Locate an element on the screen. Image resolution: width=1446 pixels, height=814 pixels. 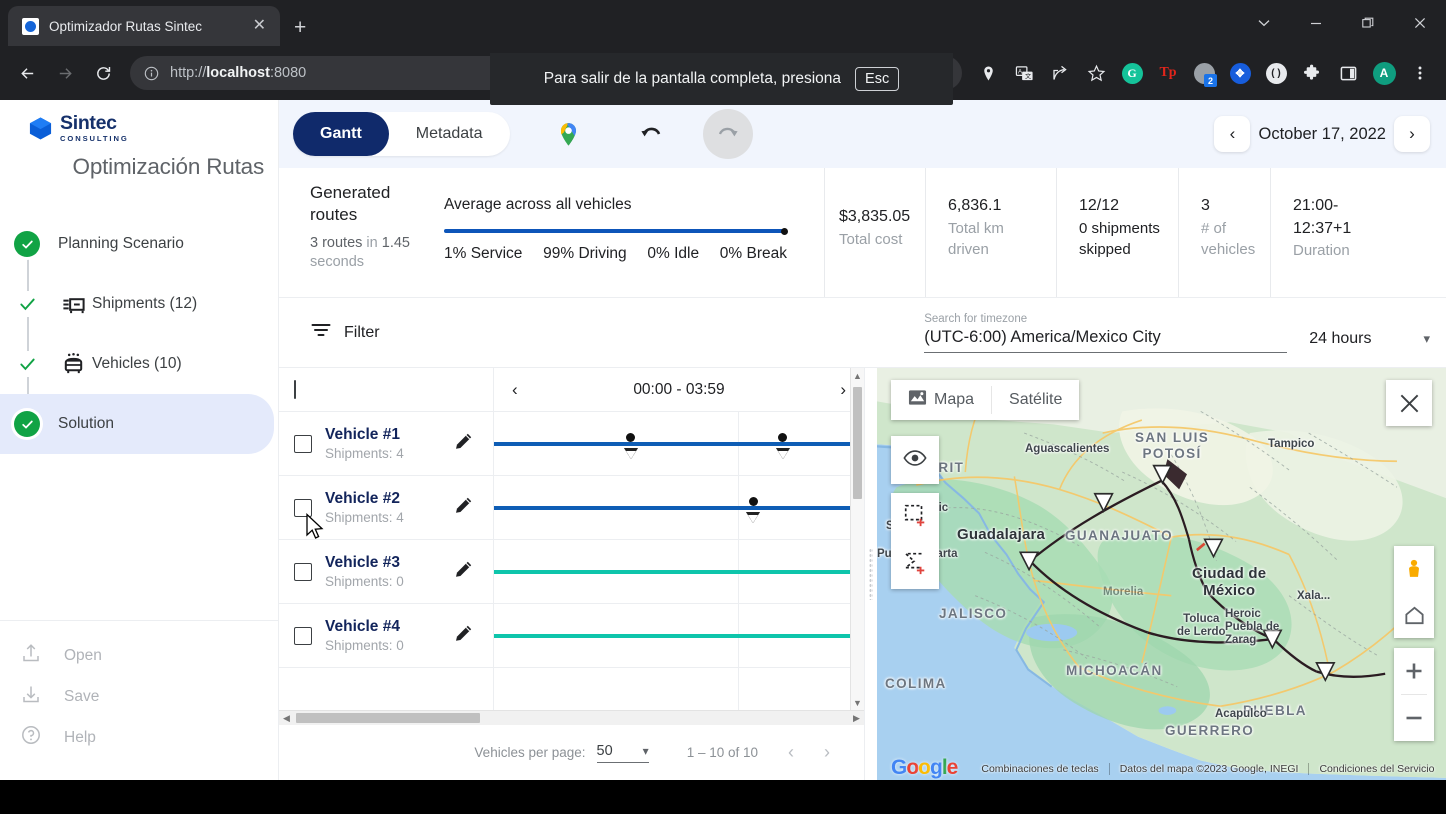
vehicle-list-header is located at coordinates (386, 390).